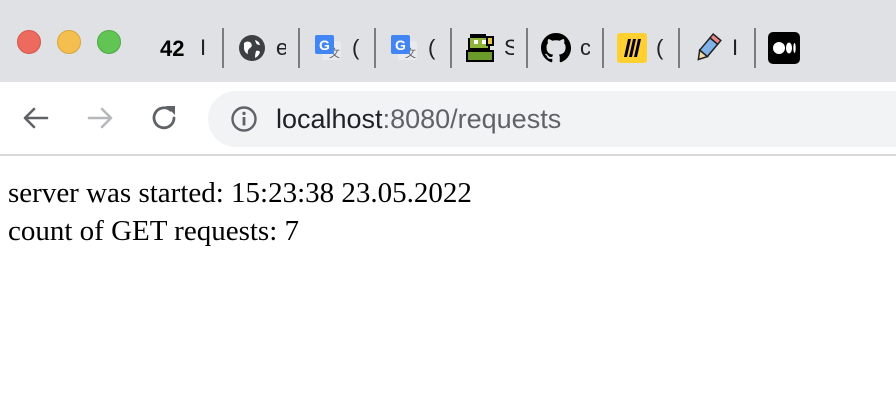 The image size is (896, 418). I want to click on pixel-art-icon, so click(480, 48).